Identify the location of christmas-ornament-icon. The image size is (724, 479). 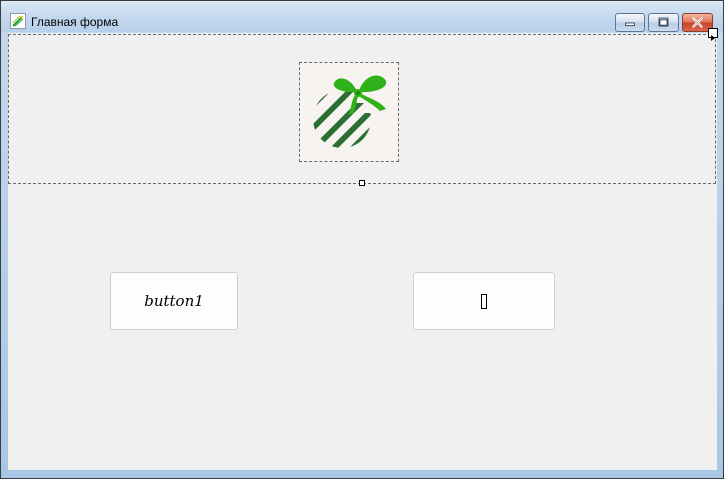
(350, 111).